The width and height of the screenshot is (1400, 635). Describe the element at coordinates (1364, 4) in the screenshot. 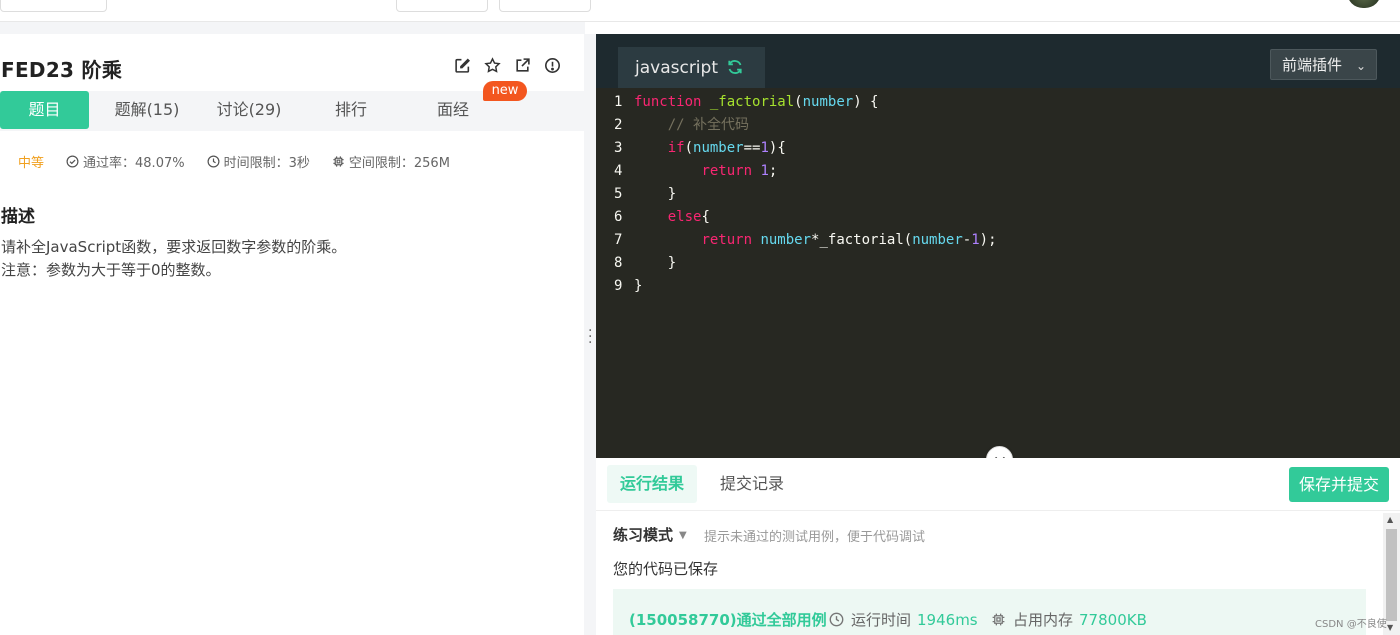

I see `avatar` at that location.